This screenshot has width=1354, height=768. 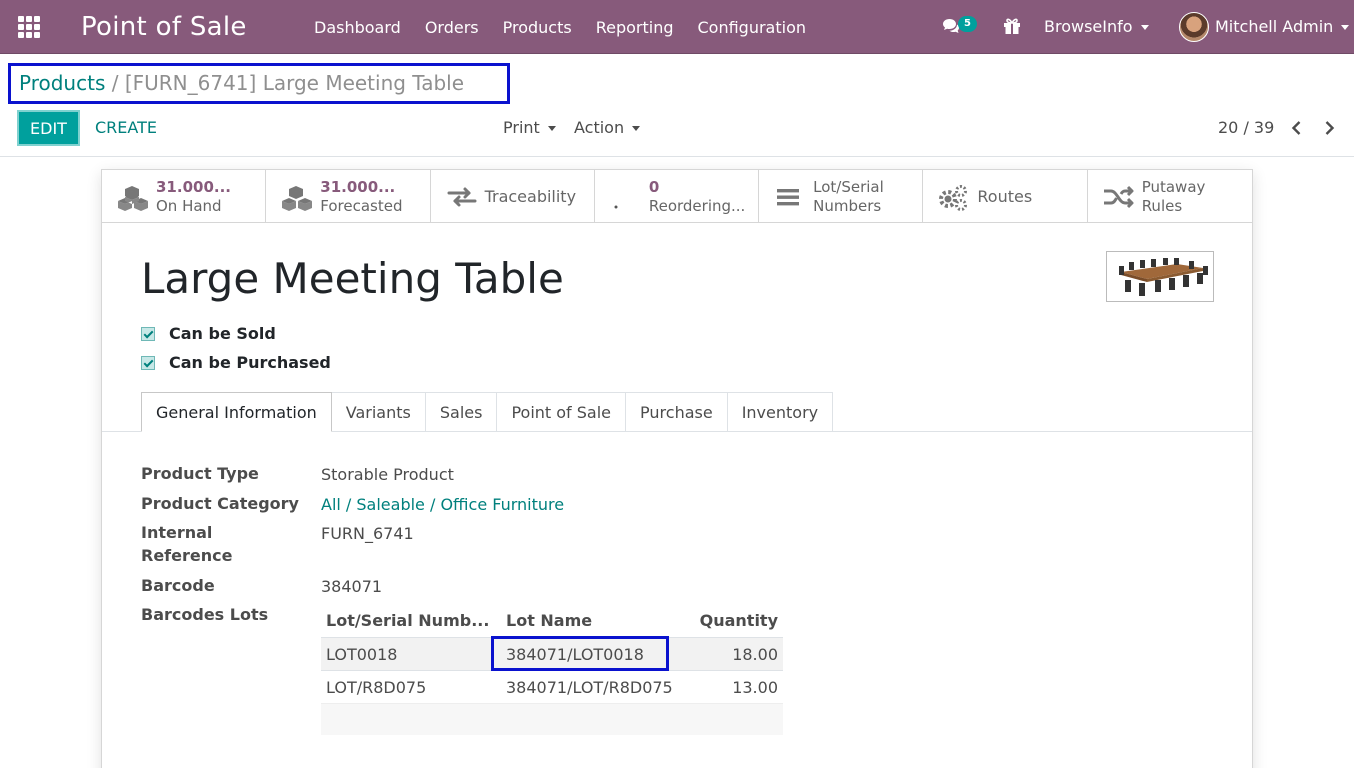 What do you see at coordinates (48, 128) in the screenshot?
I see `edit-button: EDIT` at bounding box center [48, 128].